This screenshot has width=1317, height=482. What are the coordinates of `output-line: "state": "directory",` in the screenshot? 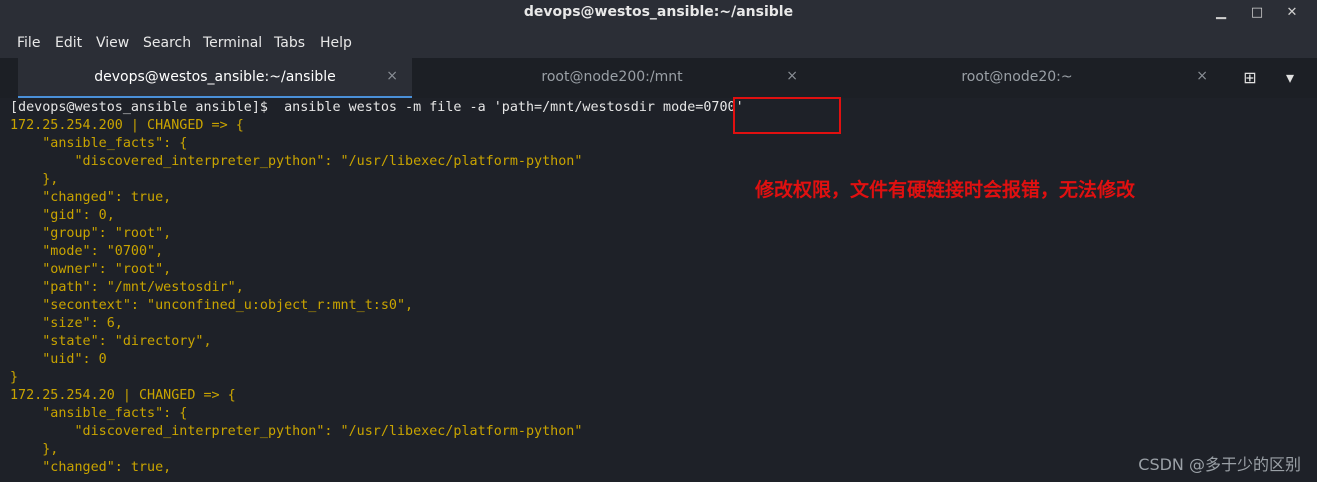 It's located at (111, 341).